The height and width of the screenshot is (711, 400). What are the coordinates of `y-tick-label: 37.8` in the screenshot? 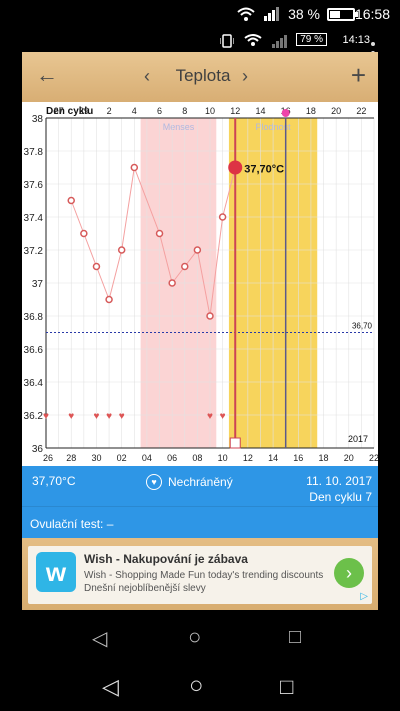 It's located at (34, 152).